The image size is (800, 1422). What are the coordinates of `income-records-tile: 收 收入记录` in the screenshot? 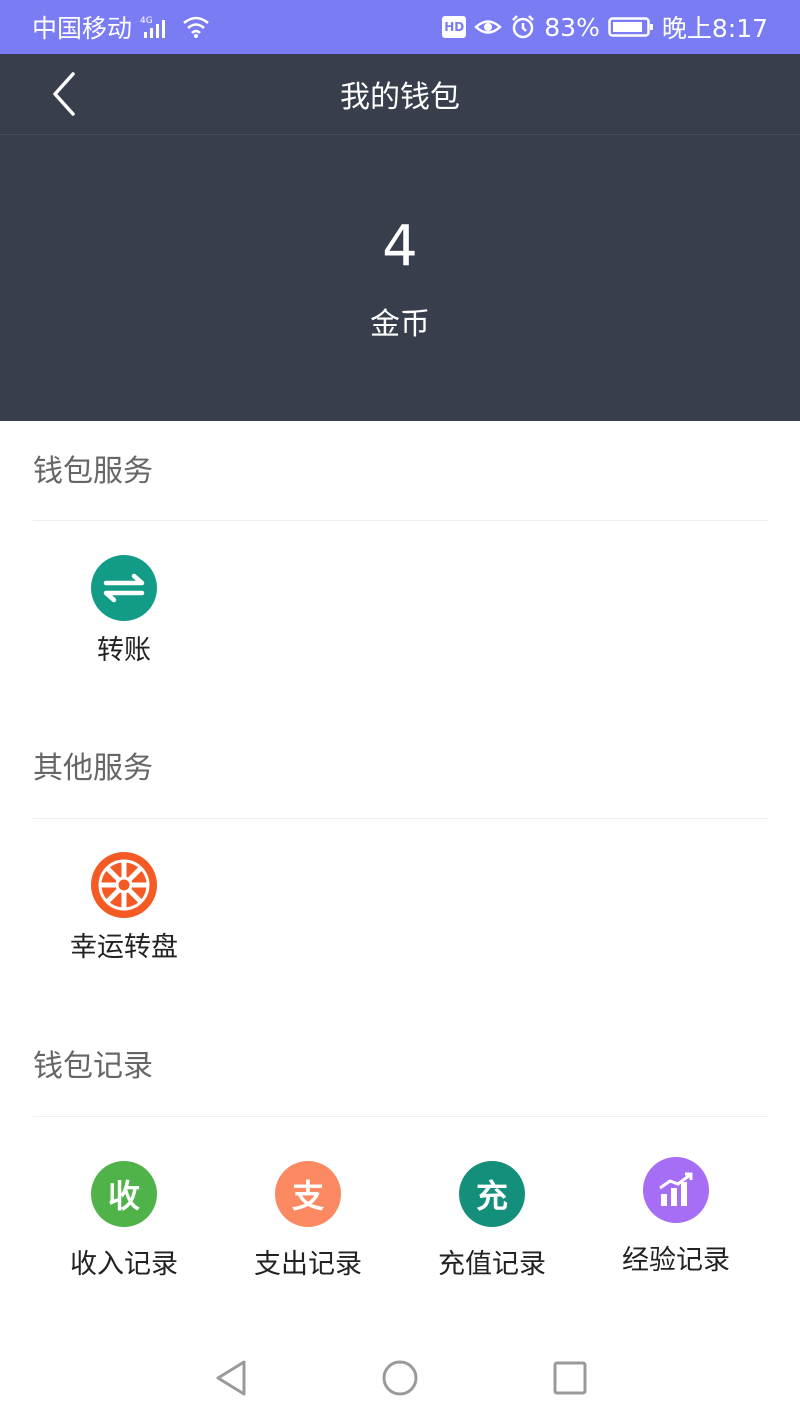 It's located at (124, 1226).